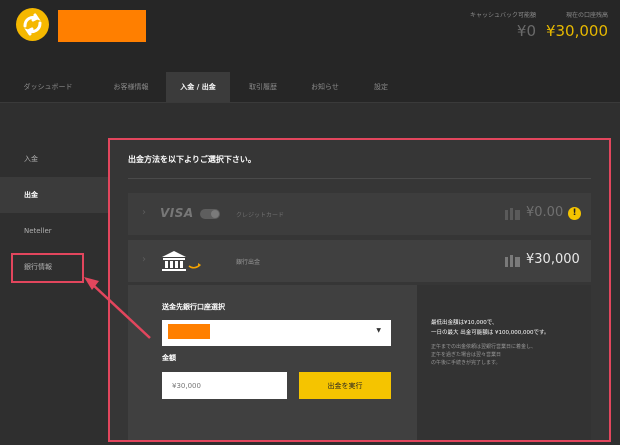 This screenshot has height=445, width=620. What do you see at coordinates (503, 25) in the screenshot?
I see `cashback-balance: キャッシュバック可能額 ¥0` at bounding box center [503, 25].